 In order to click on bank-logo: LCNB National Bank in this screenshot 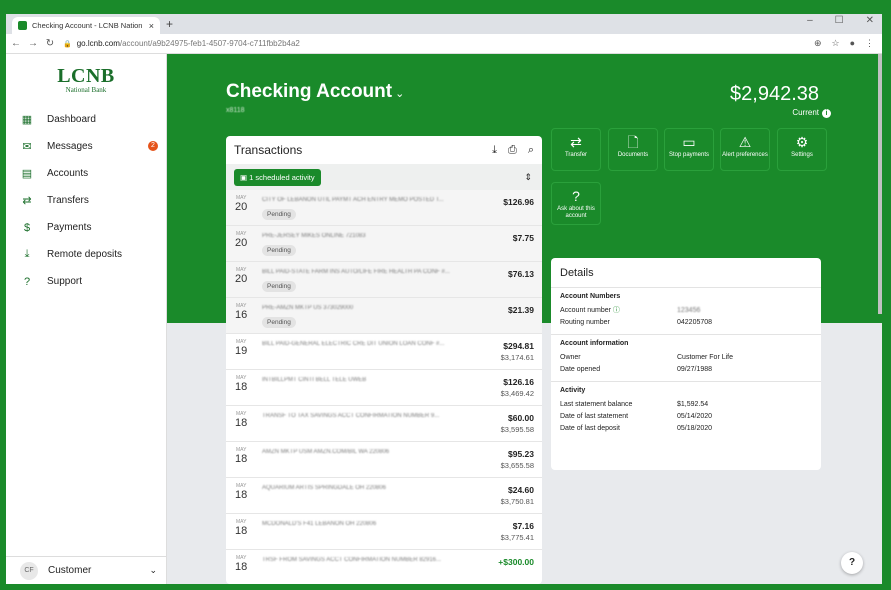, I will do `click(86, 80)`.